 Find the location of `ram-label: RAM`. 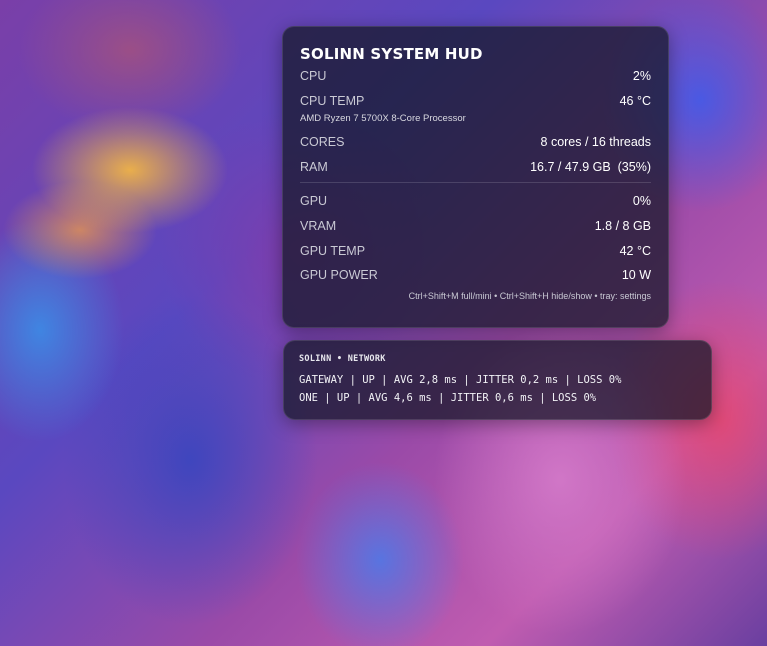

ram-label: RAM is located at coordinates (314, 166).